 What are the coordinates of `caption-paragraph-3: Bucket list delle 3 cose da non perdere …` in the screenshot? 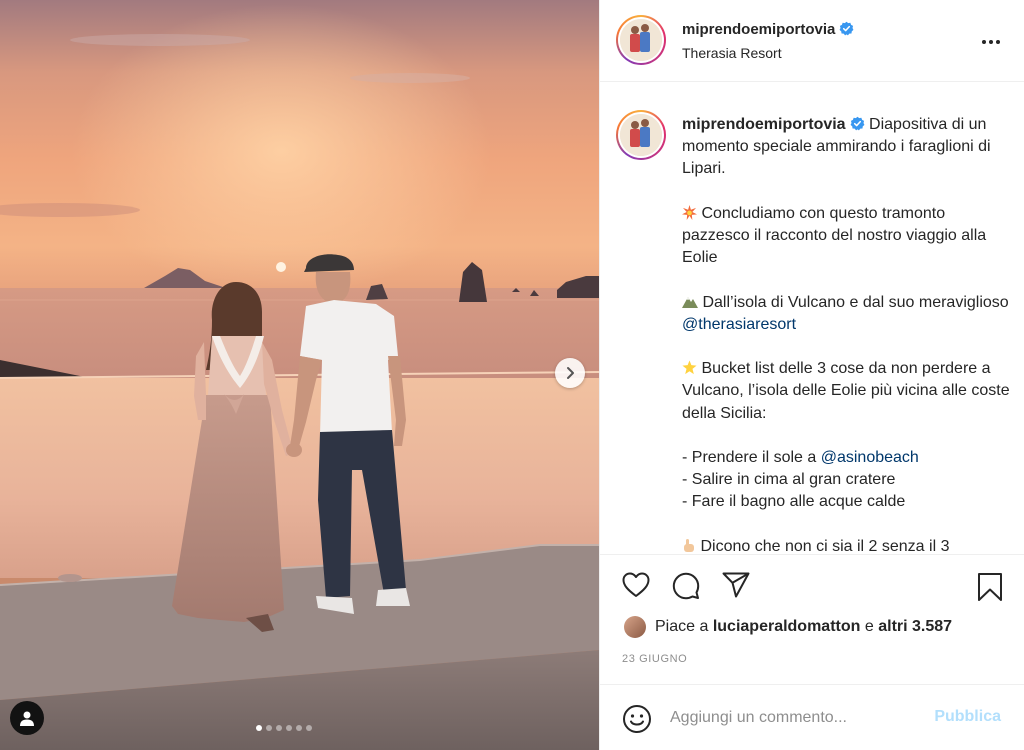 It's located at (848, 391).